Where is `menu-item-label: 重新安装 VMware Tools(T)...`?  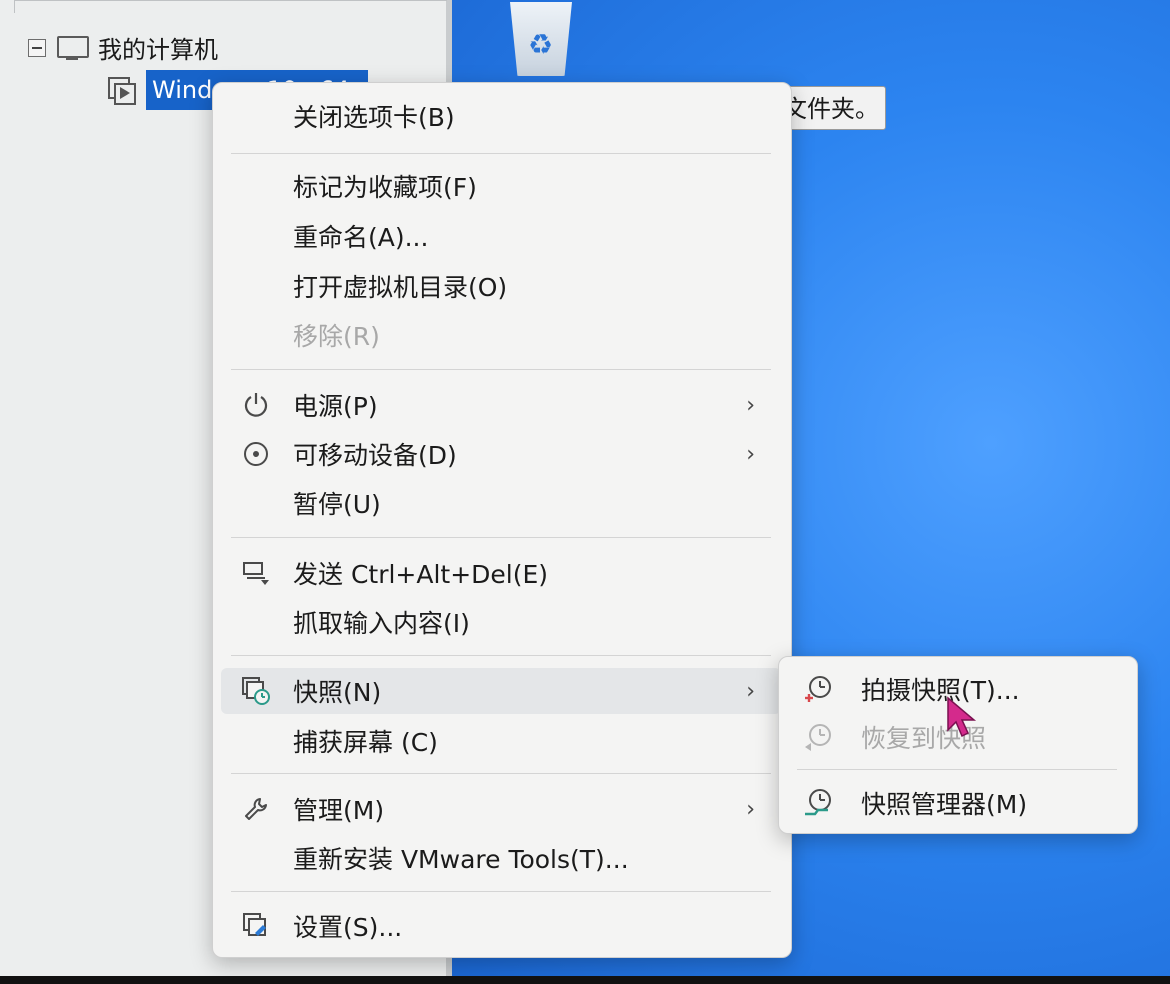
menu-item-label: 重新安装 VMware Tools(T)... is located at coordinates (461, 859).